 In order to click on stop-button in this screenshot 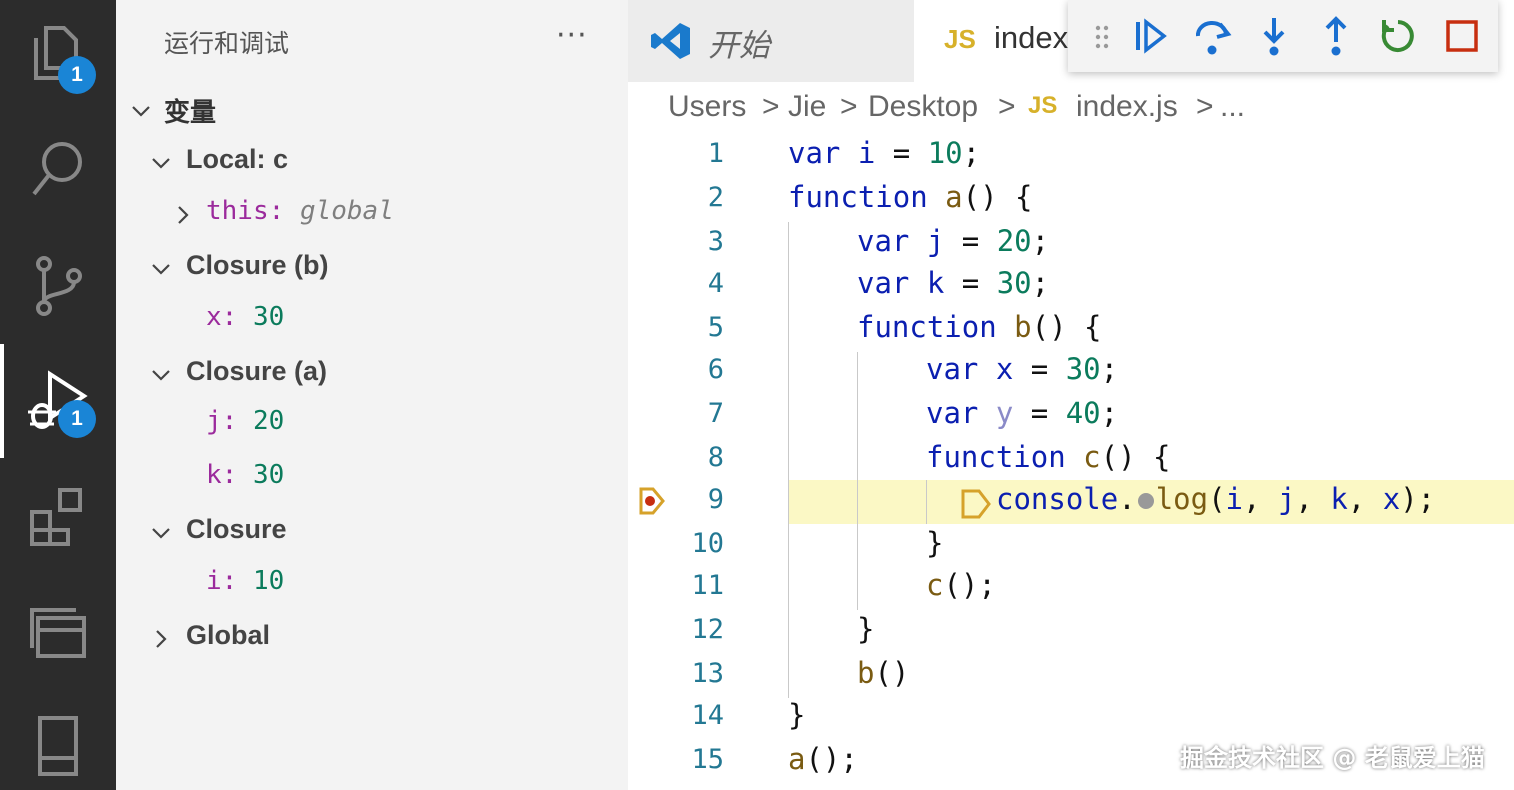, I will do `click(1462, 36)`.